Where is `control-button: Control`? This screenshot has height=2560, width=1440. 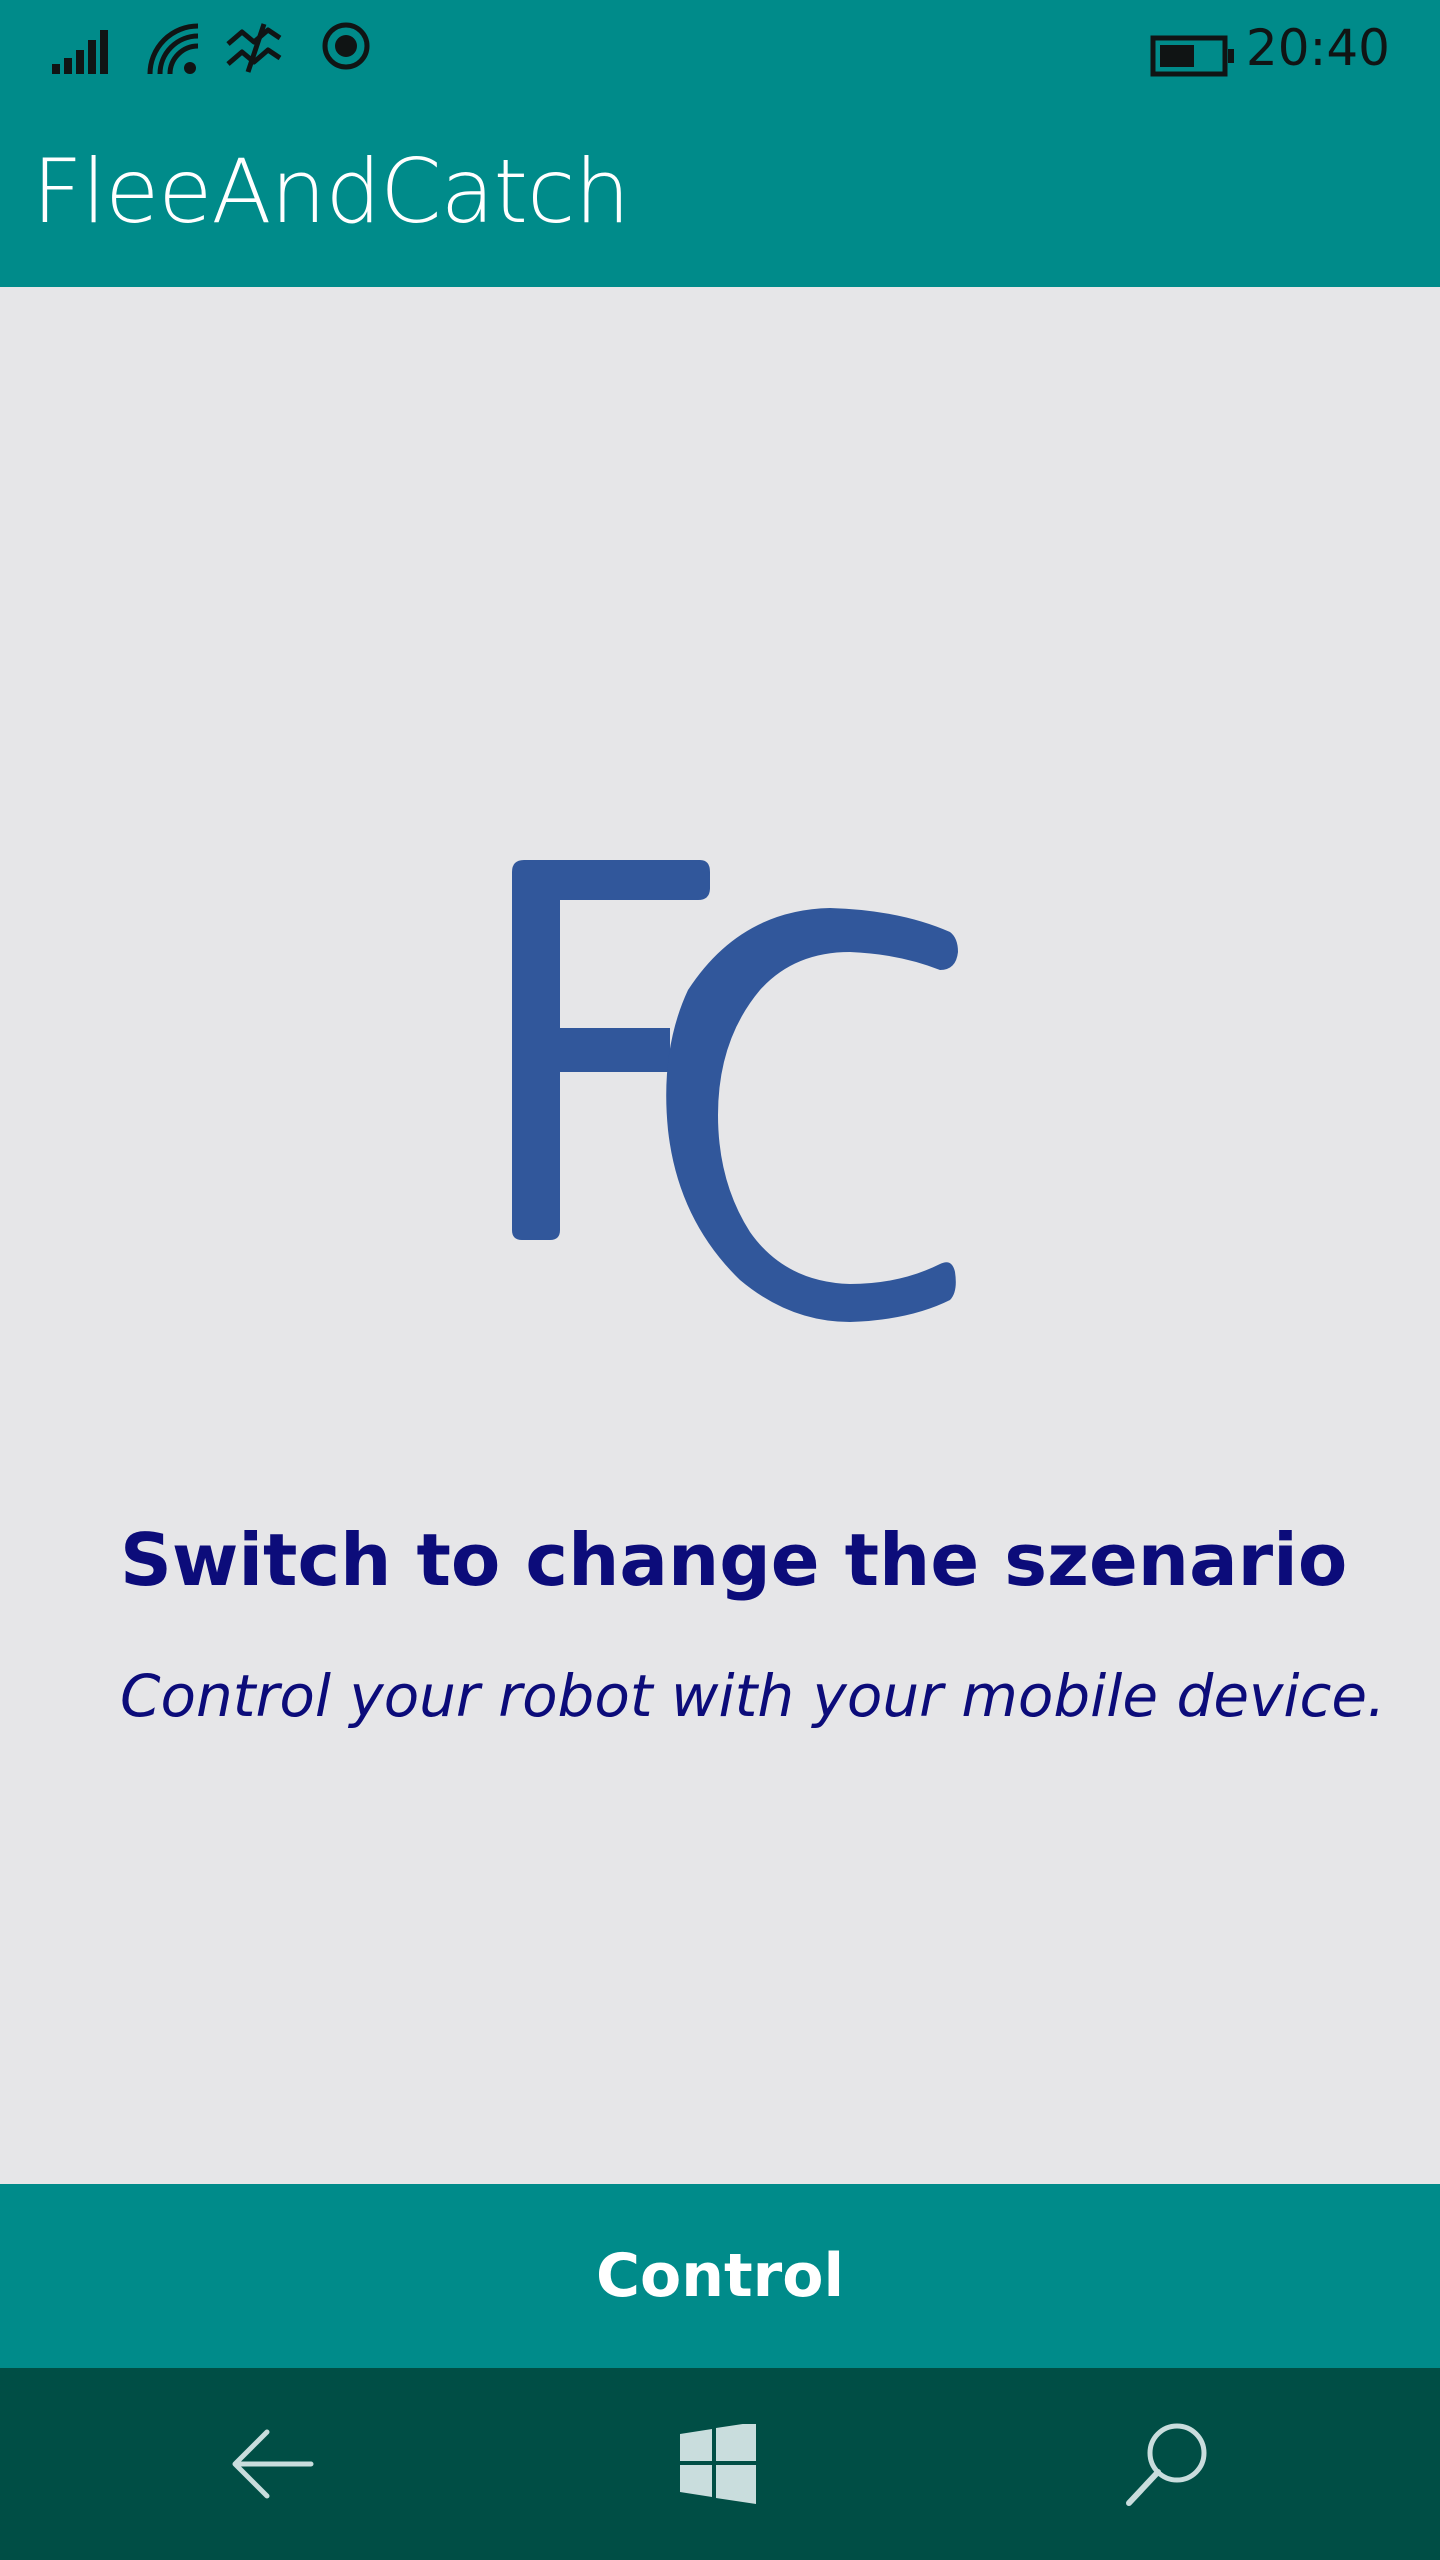
control-button: Control is located at coordinates (720, 2276).